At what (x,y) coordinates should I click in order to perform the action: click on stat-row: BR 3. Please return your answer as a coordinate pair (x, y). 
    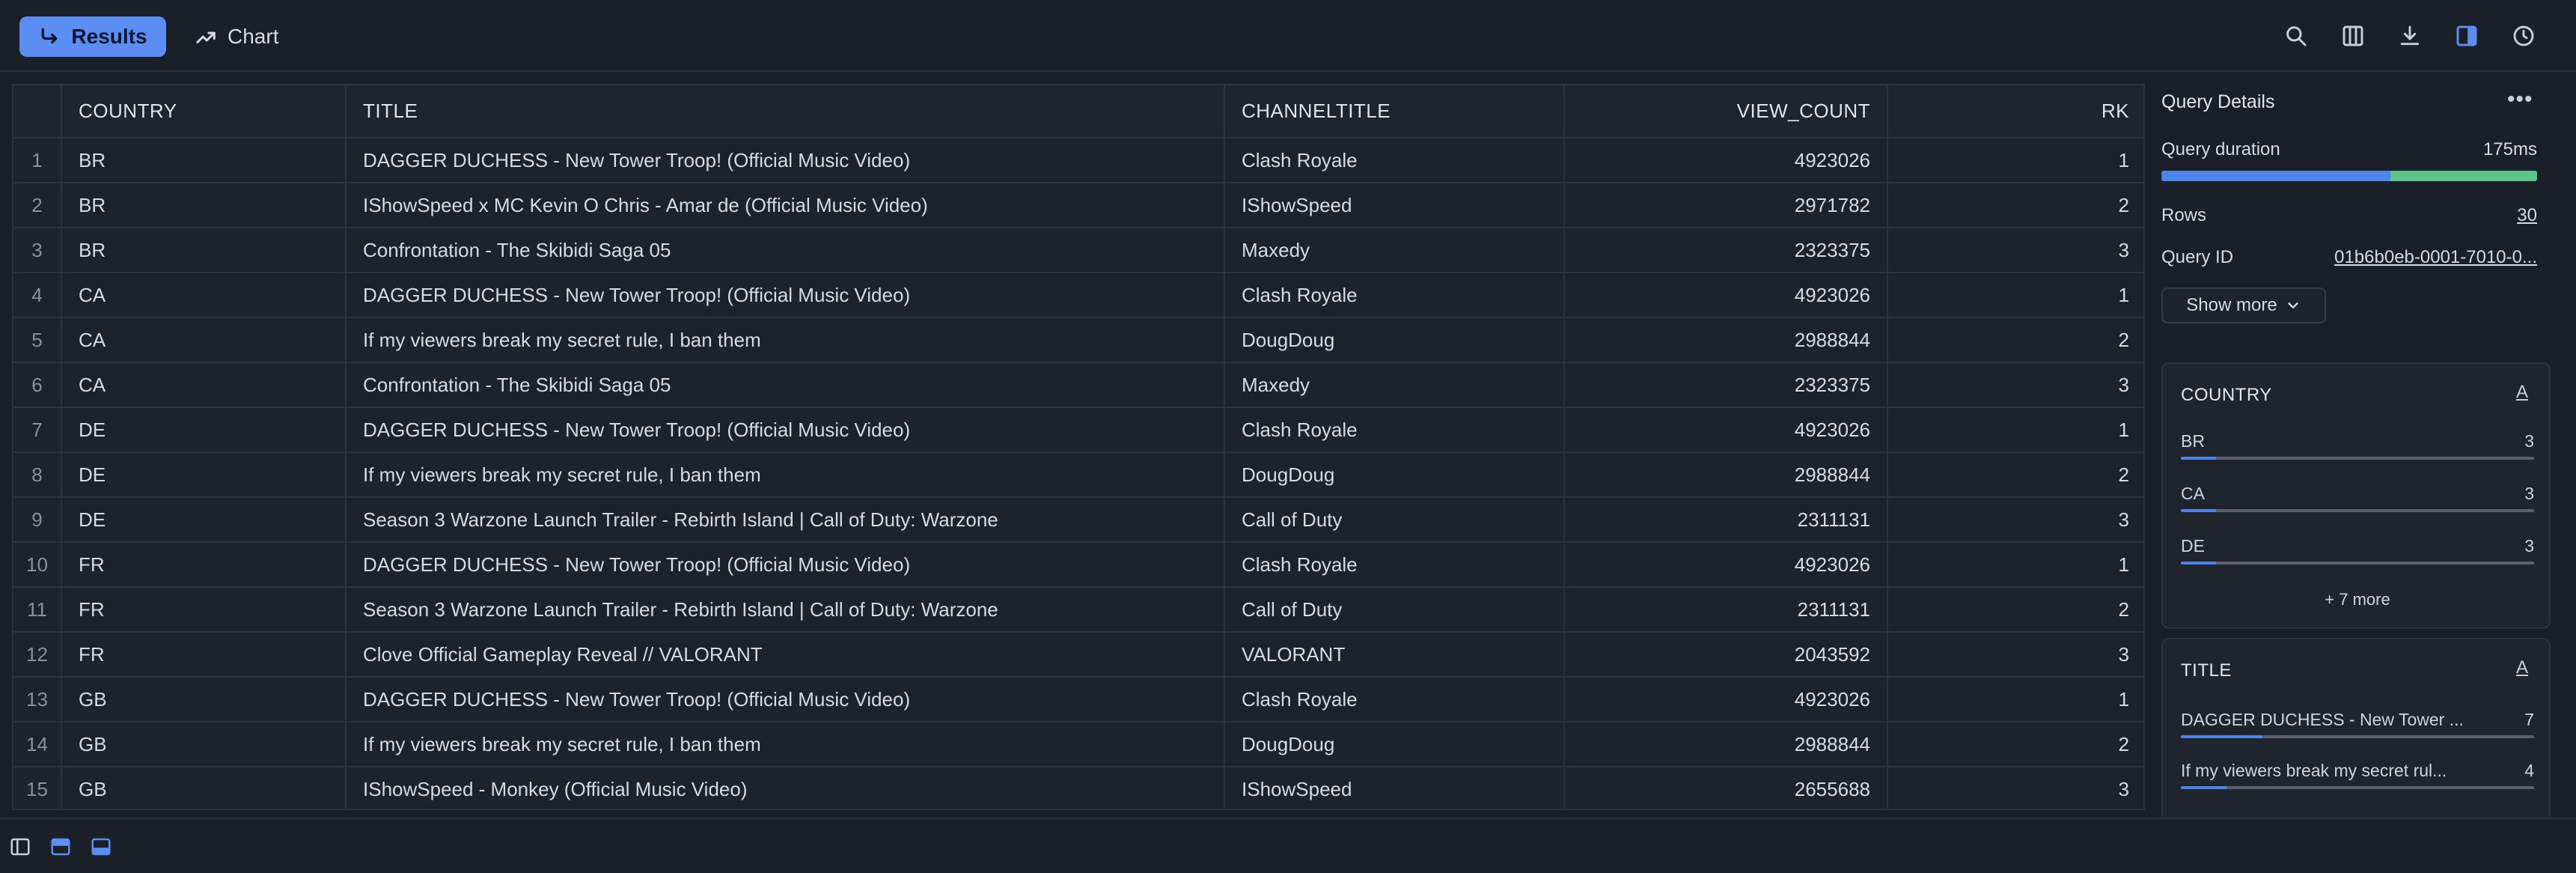
    Looking at the image, I should click on (2357, 451).